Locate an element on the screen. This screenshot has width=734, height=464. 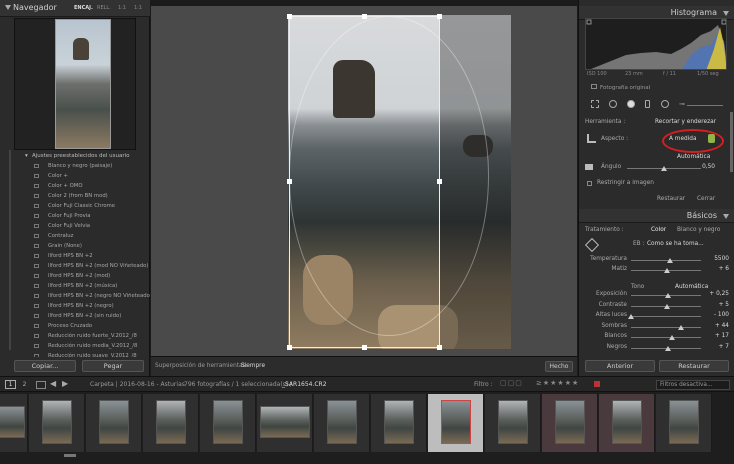
brush-icon: ⊸ is located at coordinates (683, 104).